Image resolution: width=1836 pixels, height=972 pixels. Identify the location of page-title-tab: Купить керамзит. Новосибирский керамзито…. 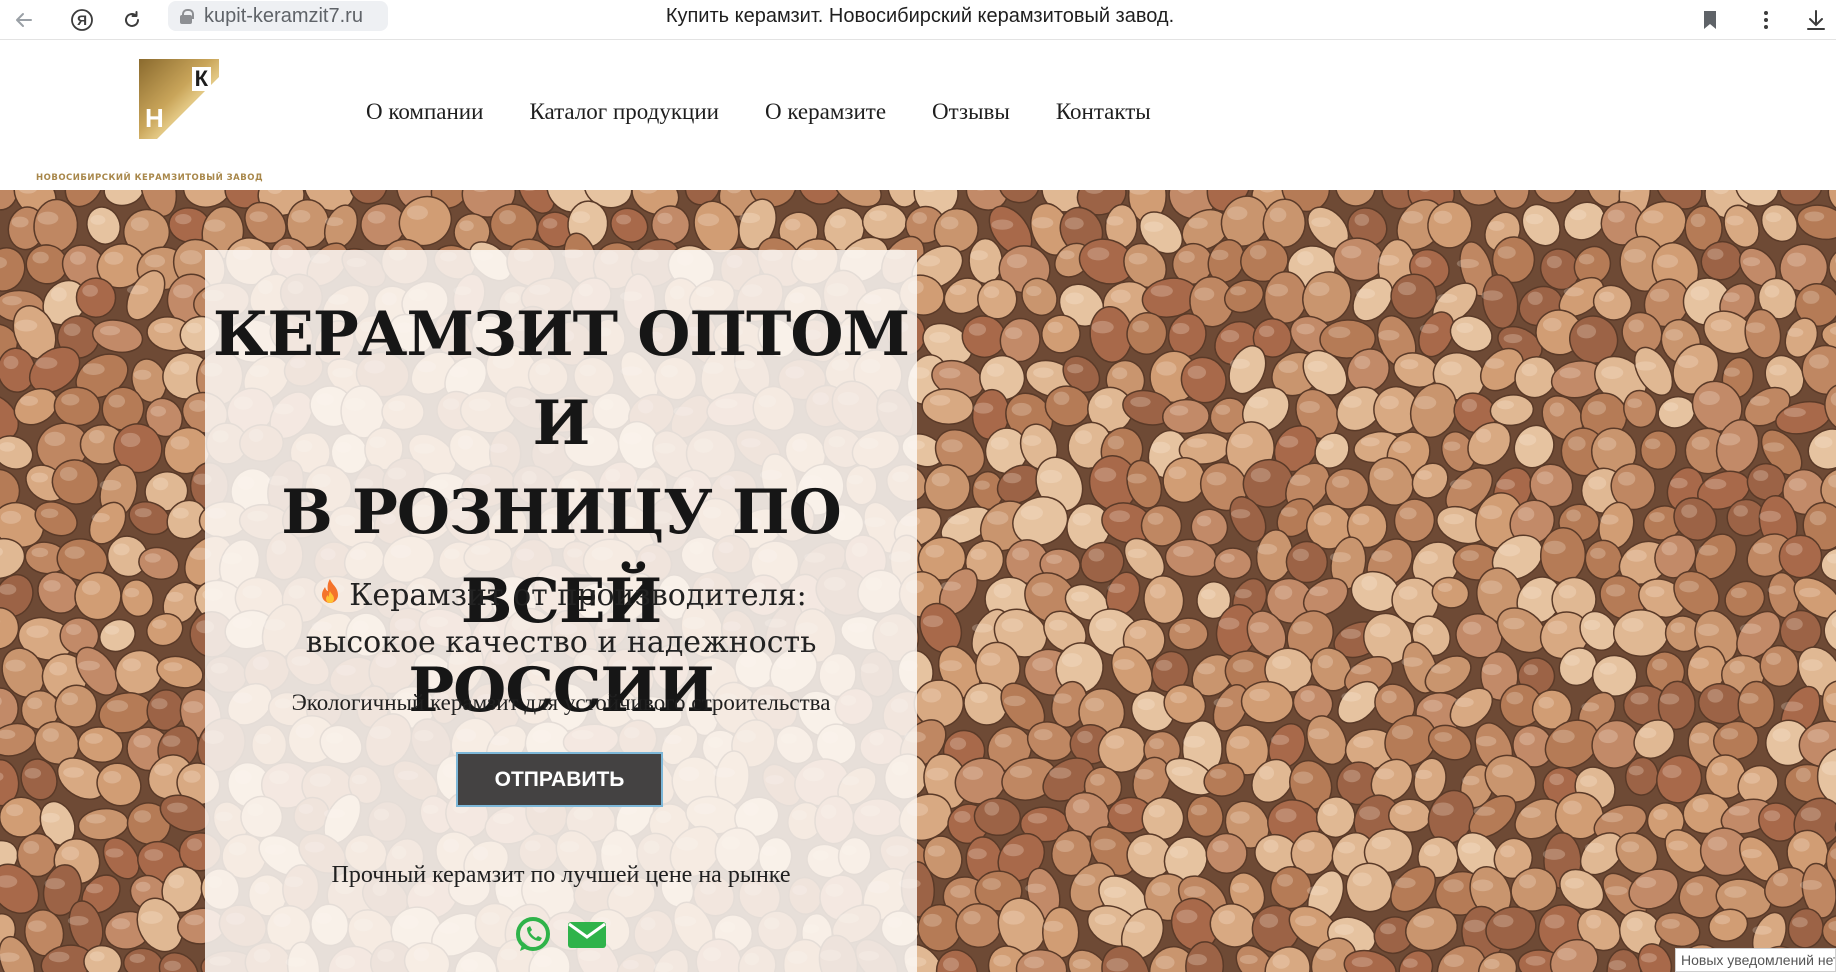
(920, 16).